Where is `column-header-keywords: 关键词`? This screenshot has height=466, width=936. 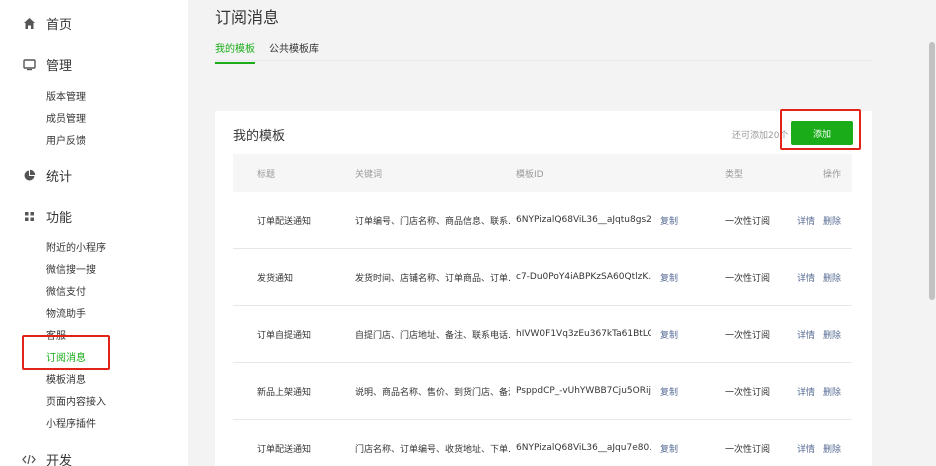
column-header-keywords: 关键词 is located at coordinates (369, 174).